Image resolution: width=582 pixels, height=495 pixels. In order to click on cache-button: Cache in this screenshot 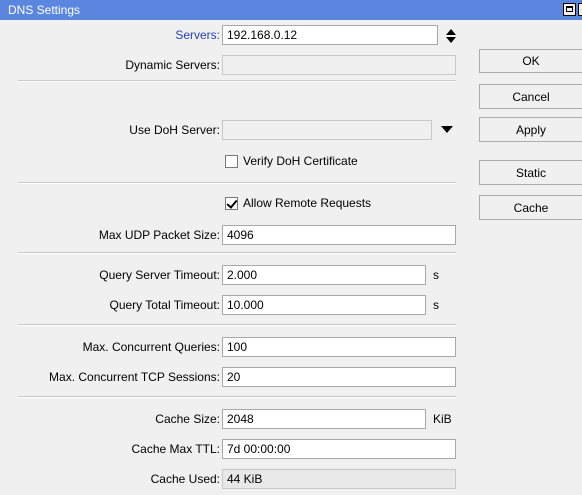, I will do `click(530, 207)`.